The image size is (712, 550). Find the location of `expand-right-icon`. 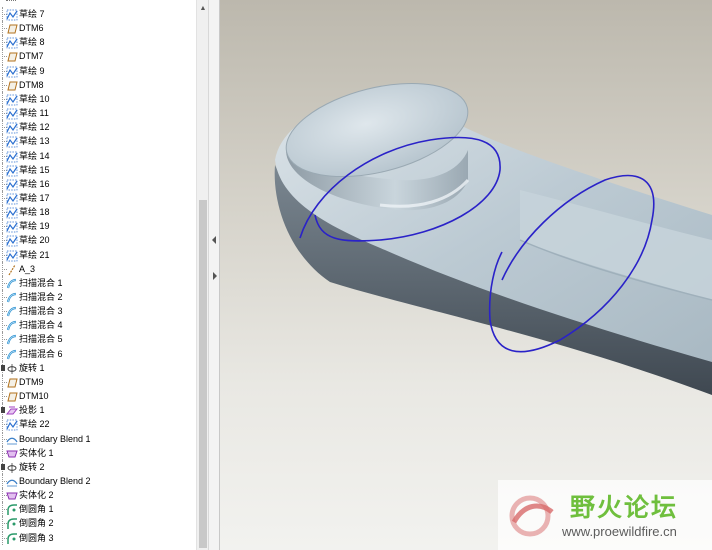

expand-right-icon is located at coordinates (215, 276).